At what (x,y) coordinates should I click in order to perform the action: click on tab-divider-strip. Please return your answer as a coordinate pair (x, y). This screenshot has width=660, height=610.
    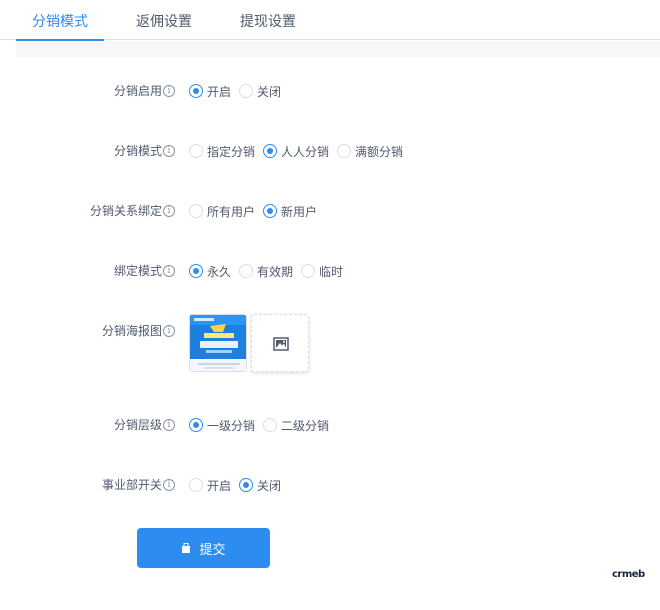
    Looking at the image, I should click on (338, 49).